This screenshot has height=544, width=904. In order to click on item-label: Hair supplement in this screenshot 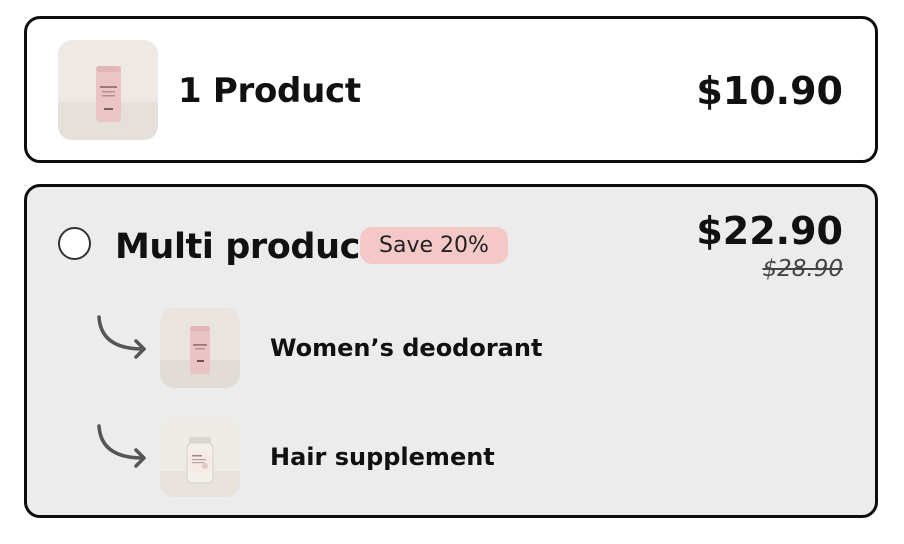, I will do `click(382, 457)`.